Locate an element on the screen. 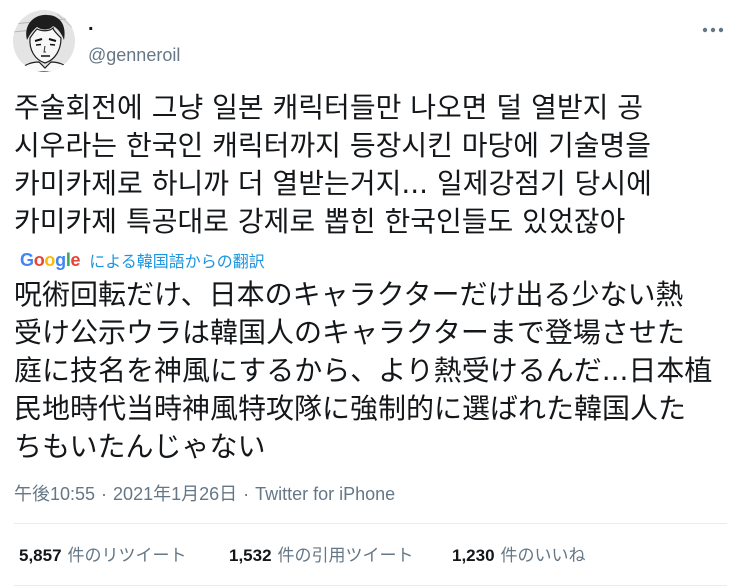  tweet-source-link: Twitter for iPhone is located at coordinates (325, 494).